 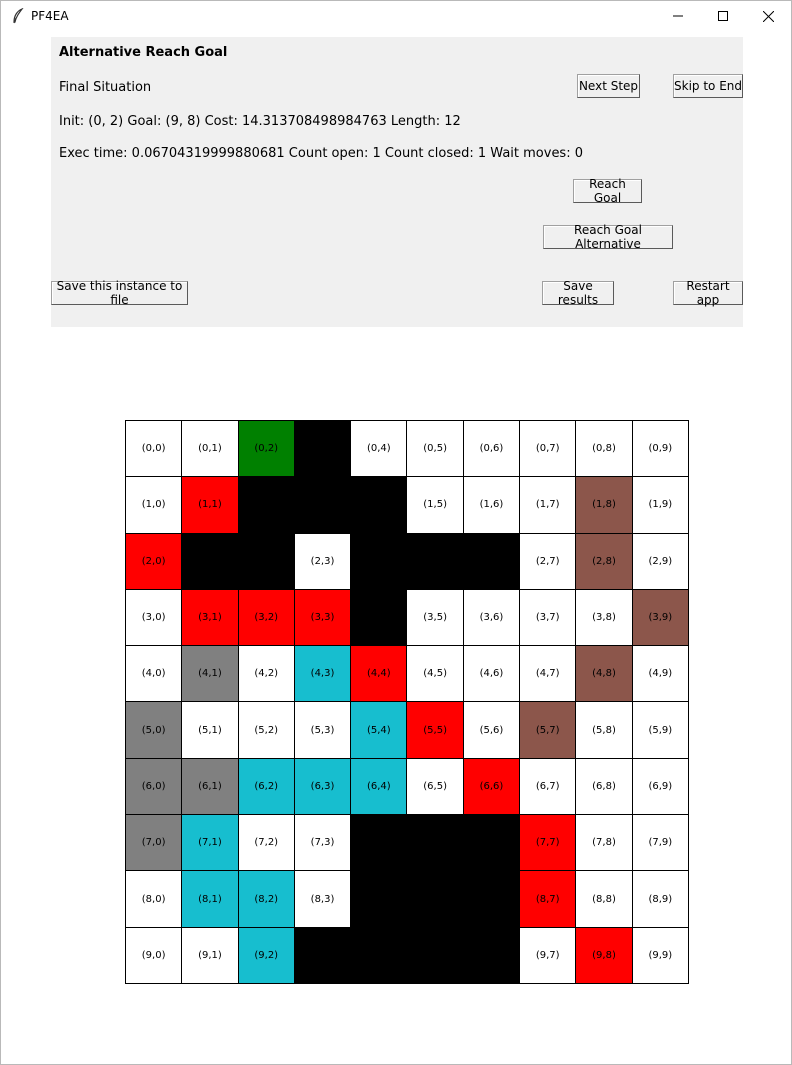 What do you see at coordinates (435, 505) in the screenshot?
I see `grid-cell: (1,5)` at bounding box center [435, 505].